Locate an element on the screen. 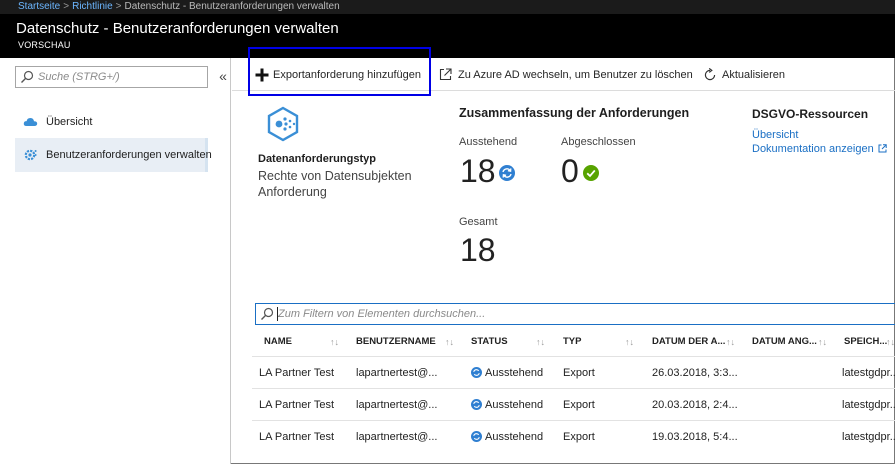 The height and width of the screenshot is (464, 895). sidebar-search is located at coordinates (111, 77).